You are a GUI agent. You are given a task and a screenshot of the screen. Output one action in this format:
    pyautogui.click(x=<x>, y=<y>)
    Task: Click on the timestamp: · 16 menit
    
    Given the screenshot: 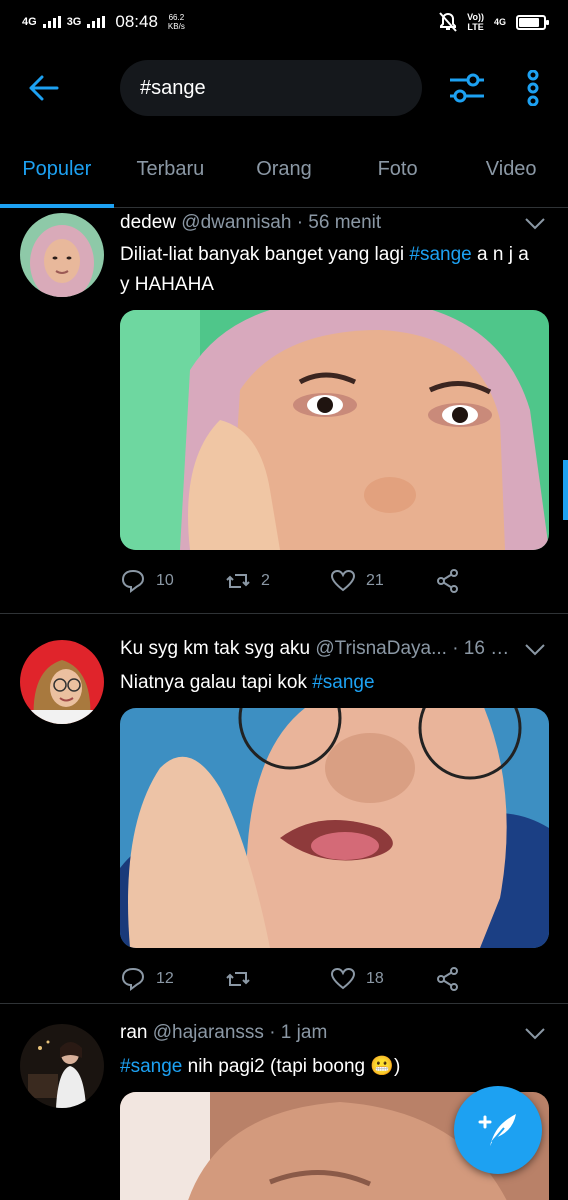 What is the action you would take?
    pyautogui.click(x=486, y=648)
    